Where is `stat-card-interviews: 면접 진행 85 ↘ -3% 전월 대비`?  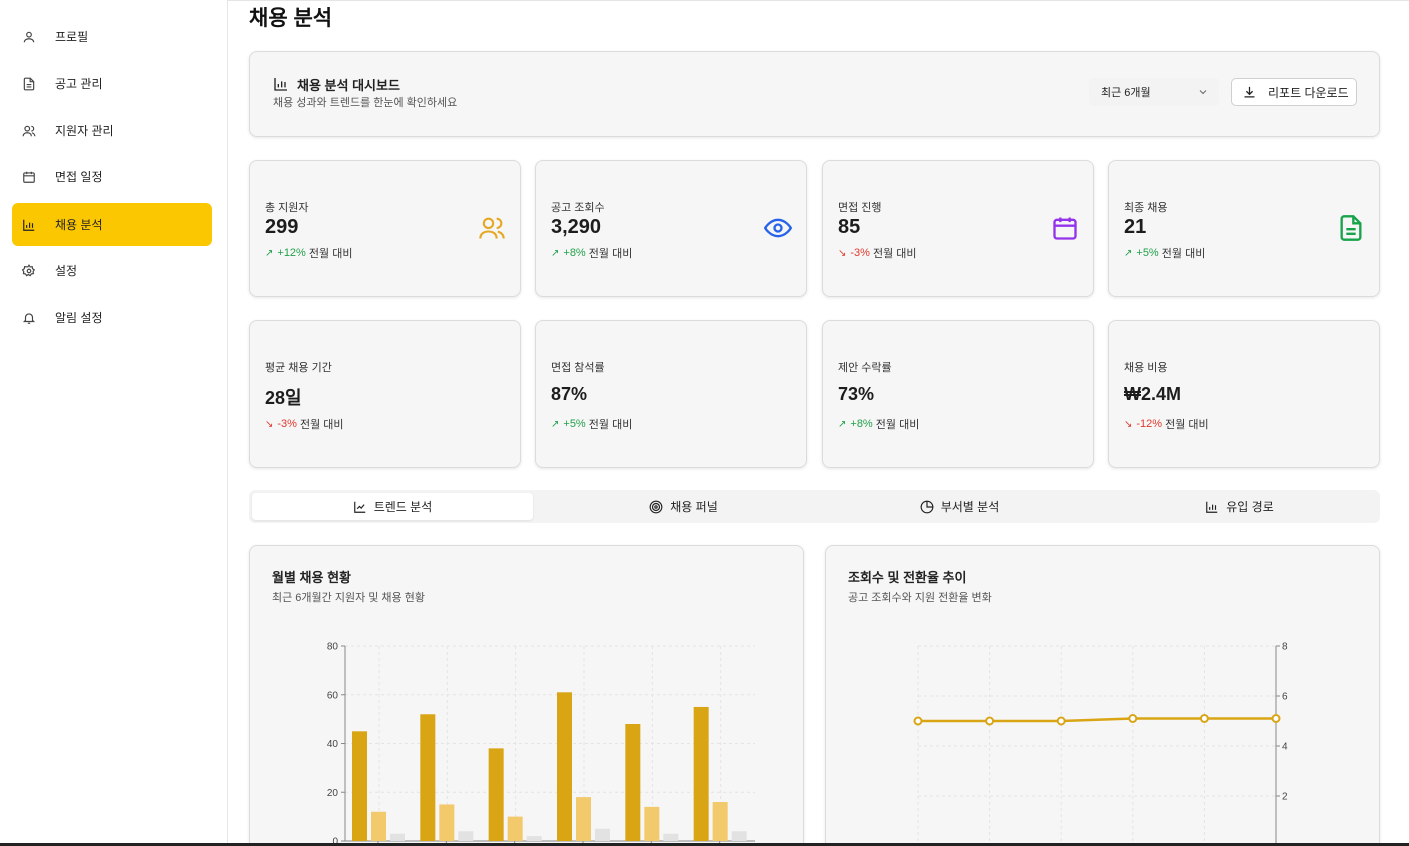
stat-card-interviews: 면접 진행 85 ↘ -3% 전월 대비 is located at coordinates (958, 228).